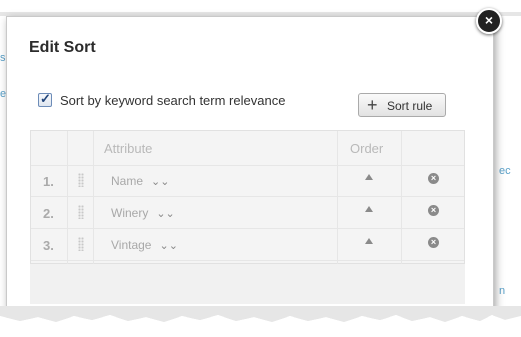 The image size is (521, 337). I want to click on sort-rule-row: 2. Winery ⌄⌄ ×, so click(247, 213).